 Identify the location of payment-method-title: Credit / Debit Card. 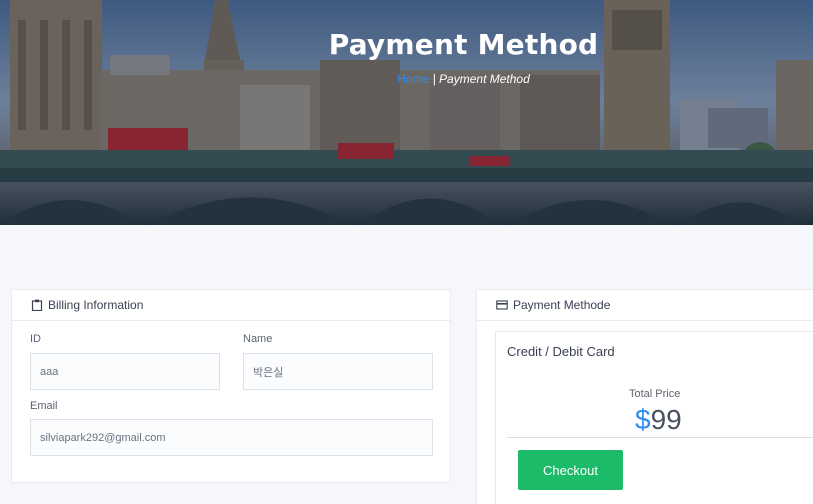
(561, 351).